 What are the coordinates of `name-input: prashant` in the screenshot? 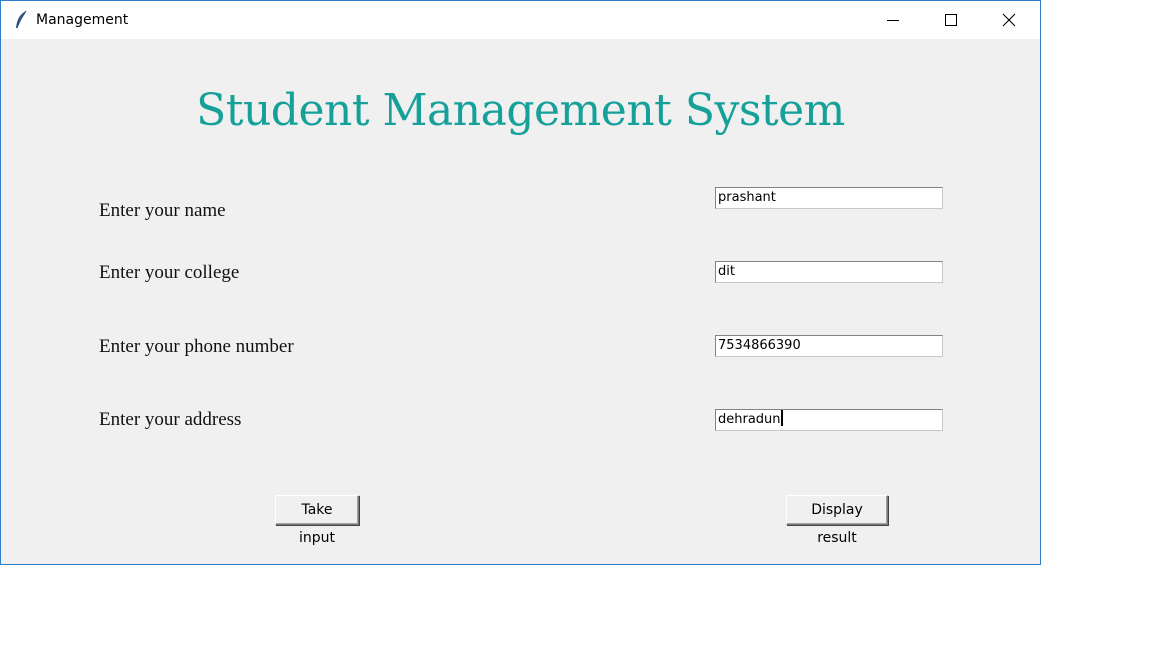 It's located at (829, 198).